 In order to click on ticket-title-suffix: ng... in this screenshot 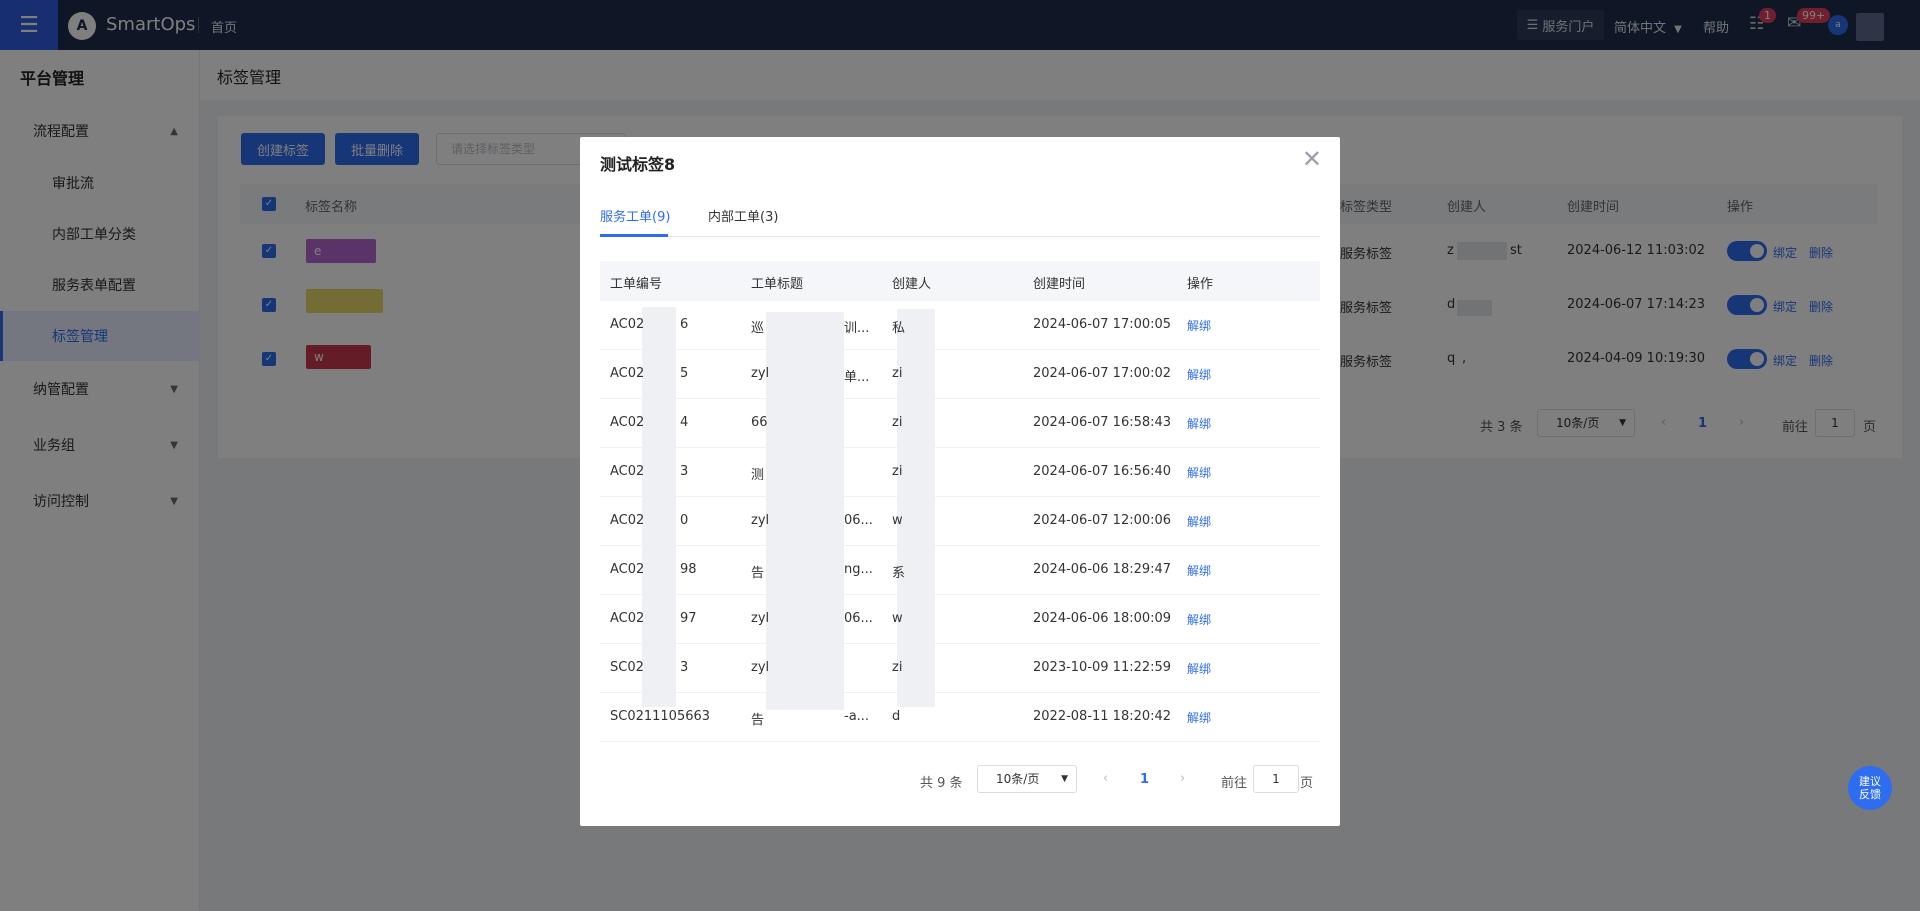, I will do `click(858, 569)`.